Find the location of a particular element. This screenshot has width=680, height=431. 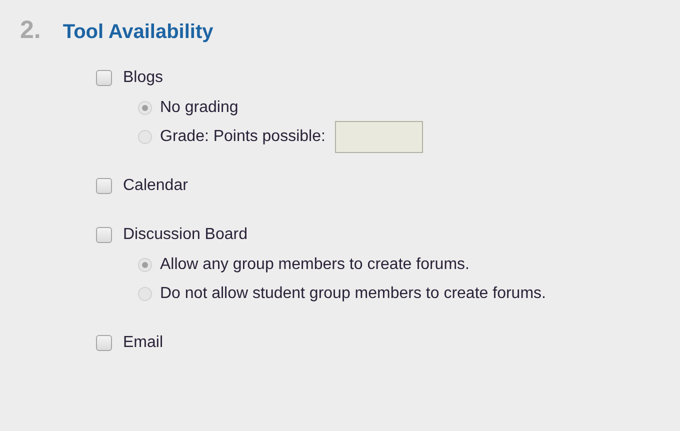

radio-label: Allow any group members to create forums. is located at coordinates (315, 265).